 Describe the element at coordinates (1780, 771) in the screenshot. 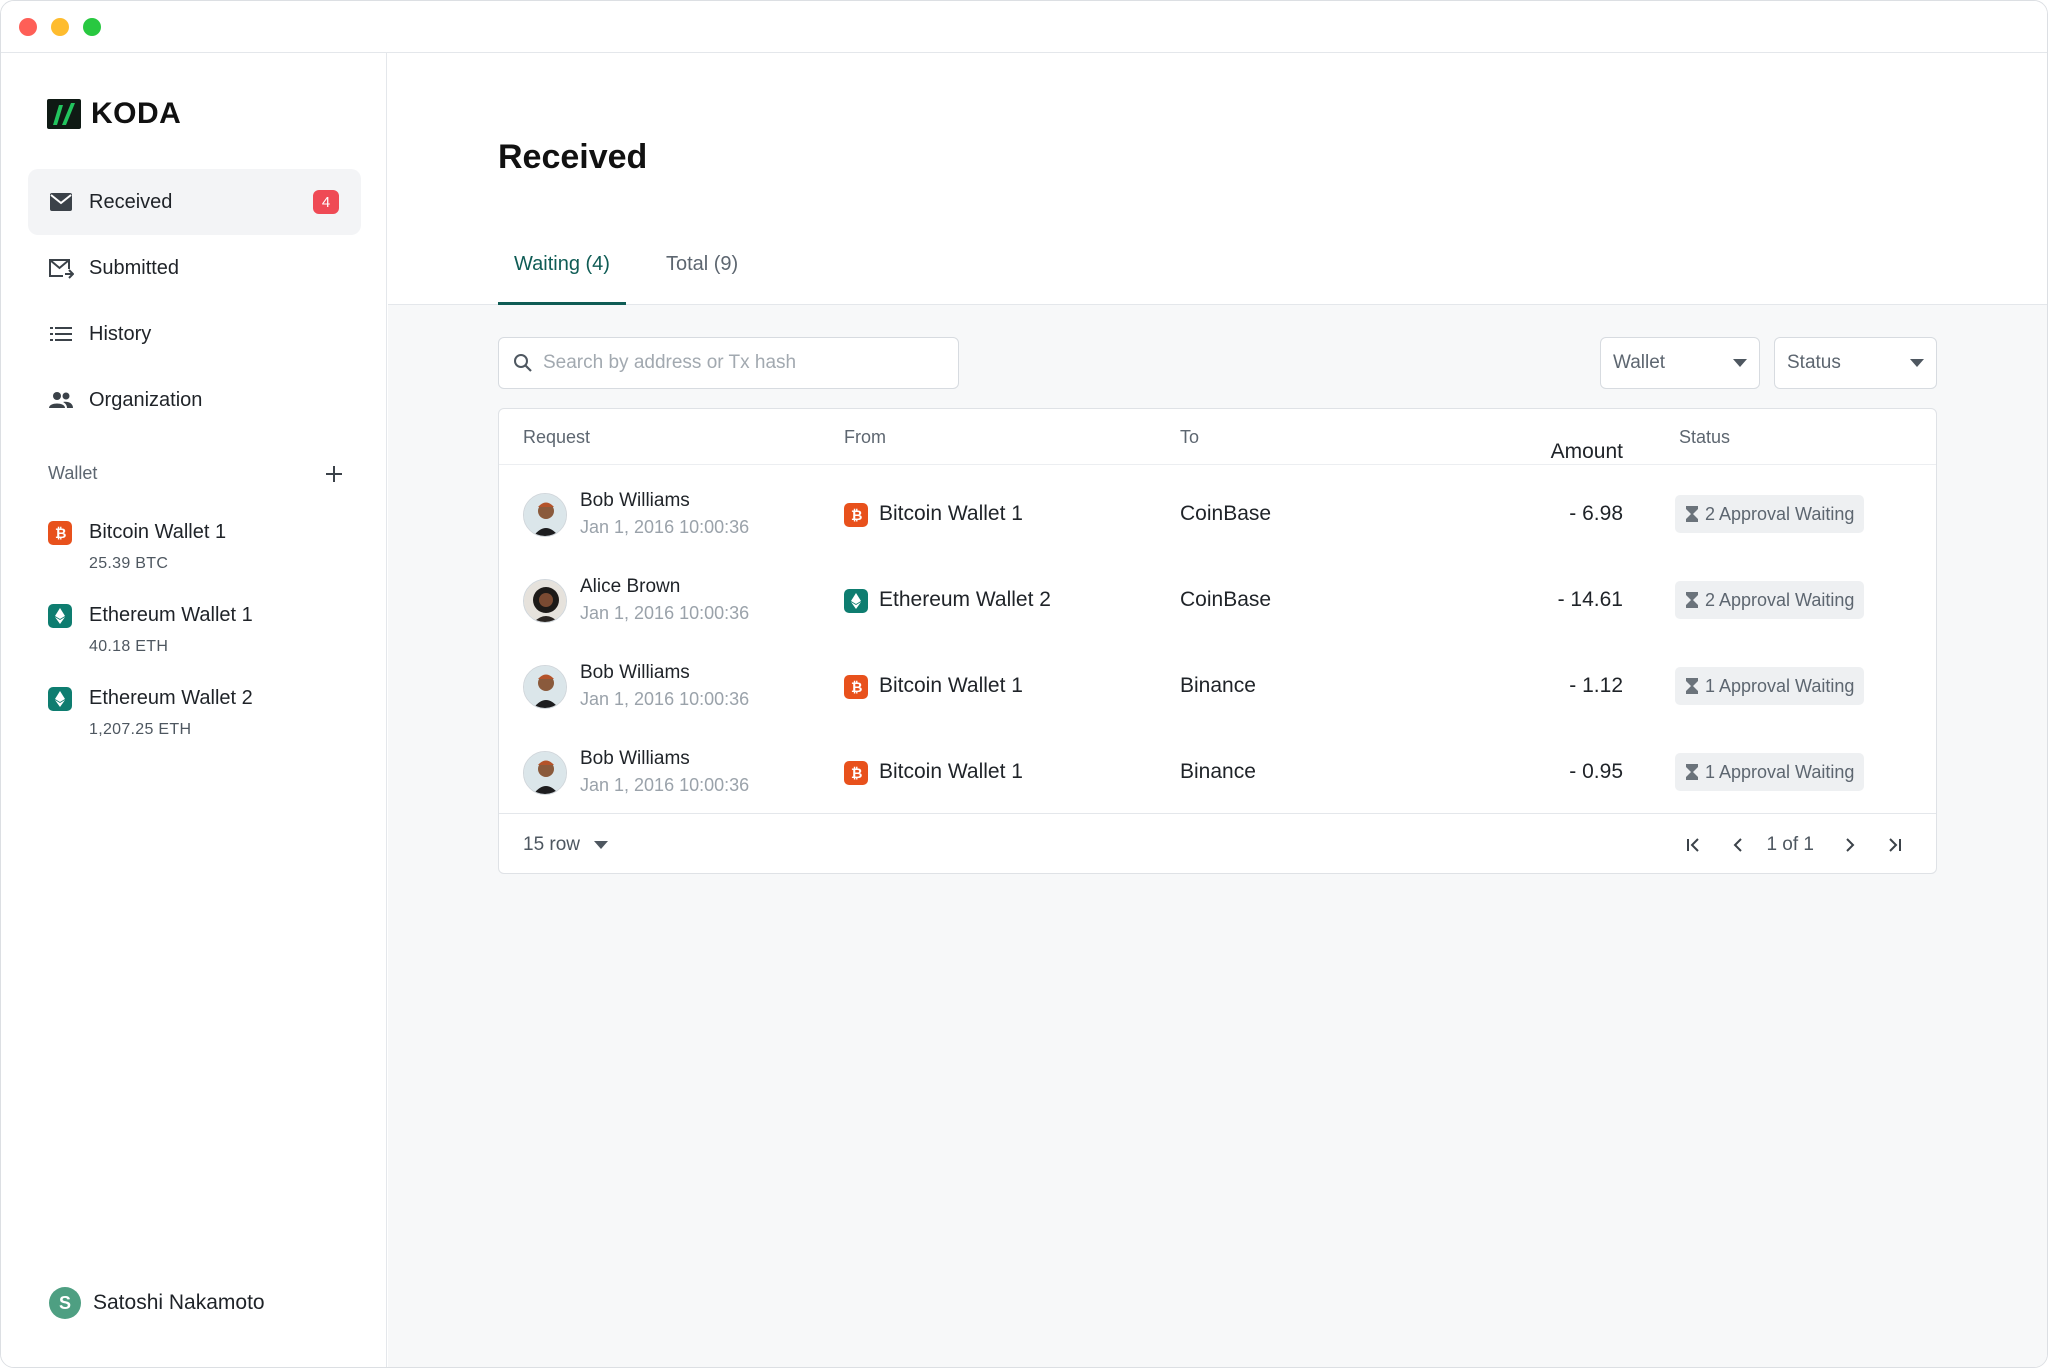

I see `status-text: 1 Approval Waiting` at that location.